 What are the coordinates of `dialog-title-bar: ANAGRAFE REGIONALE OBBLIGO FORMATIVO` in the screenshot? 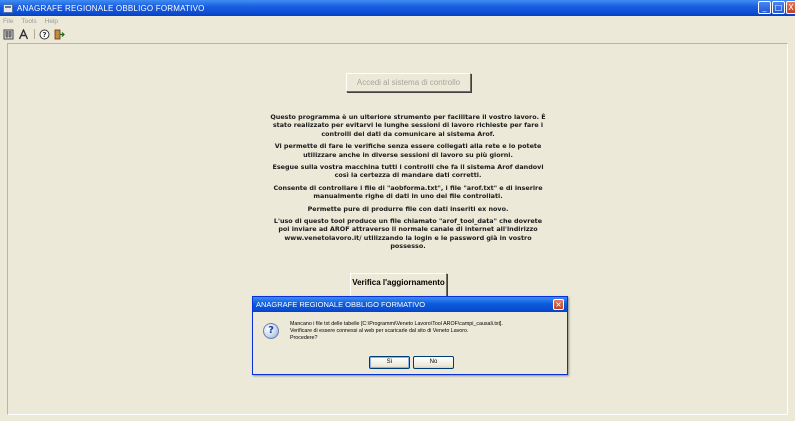 It's located at (410, 304).